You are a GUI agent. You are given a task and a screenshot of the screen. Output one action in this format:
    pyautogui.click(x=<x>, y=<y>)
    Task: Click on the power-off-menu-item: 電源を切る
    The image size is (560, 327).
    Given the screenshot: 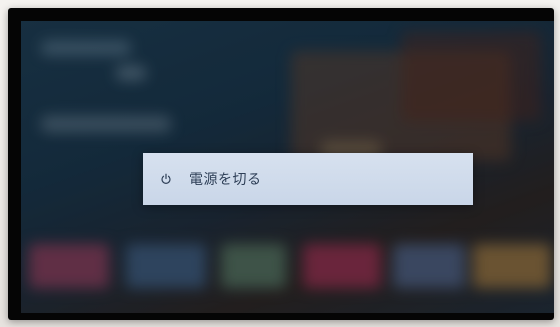 What is the action you would take?
    pyautogui.click(x=308, y=179)
    